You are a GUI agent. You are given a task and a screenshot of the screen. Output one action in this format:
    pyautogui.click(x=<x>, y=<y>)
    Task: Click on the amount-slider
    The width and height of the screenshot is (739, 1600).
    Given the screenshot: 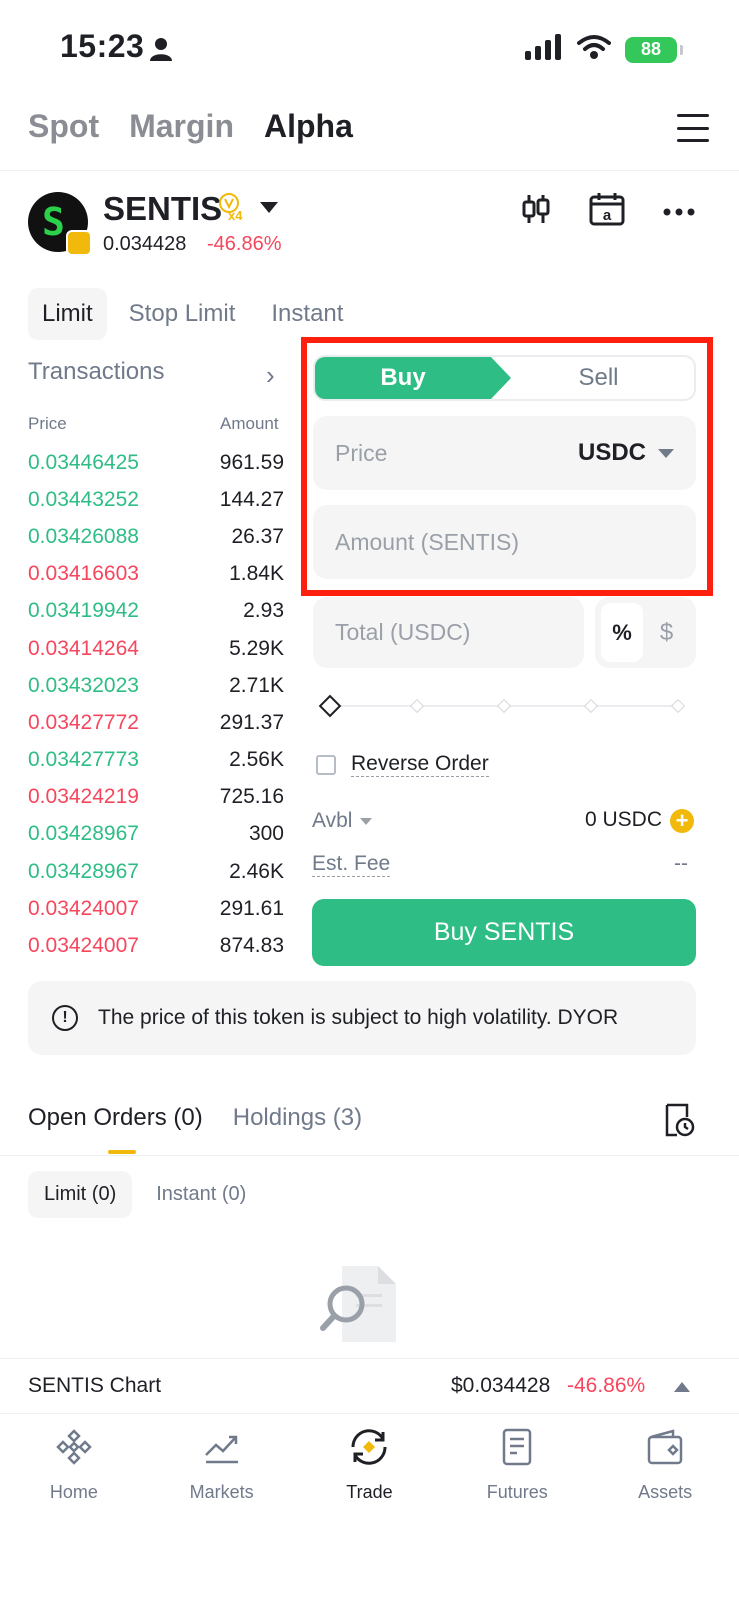 What is the action you would take?
    pyautogui.click(x=502, y=706)
    